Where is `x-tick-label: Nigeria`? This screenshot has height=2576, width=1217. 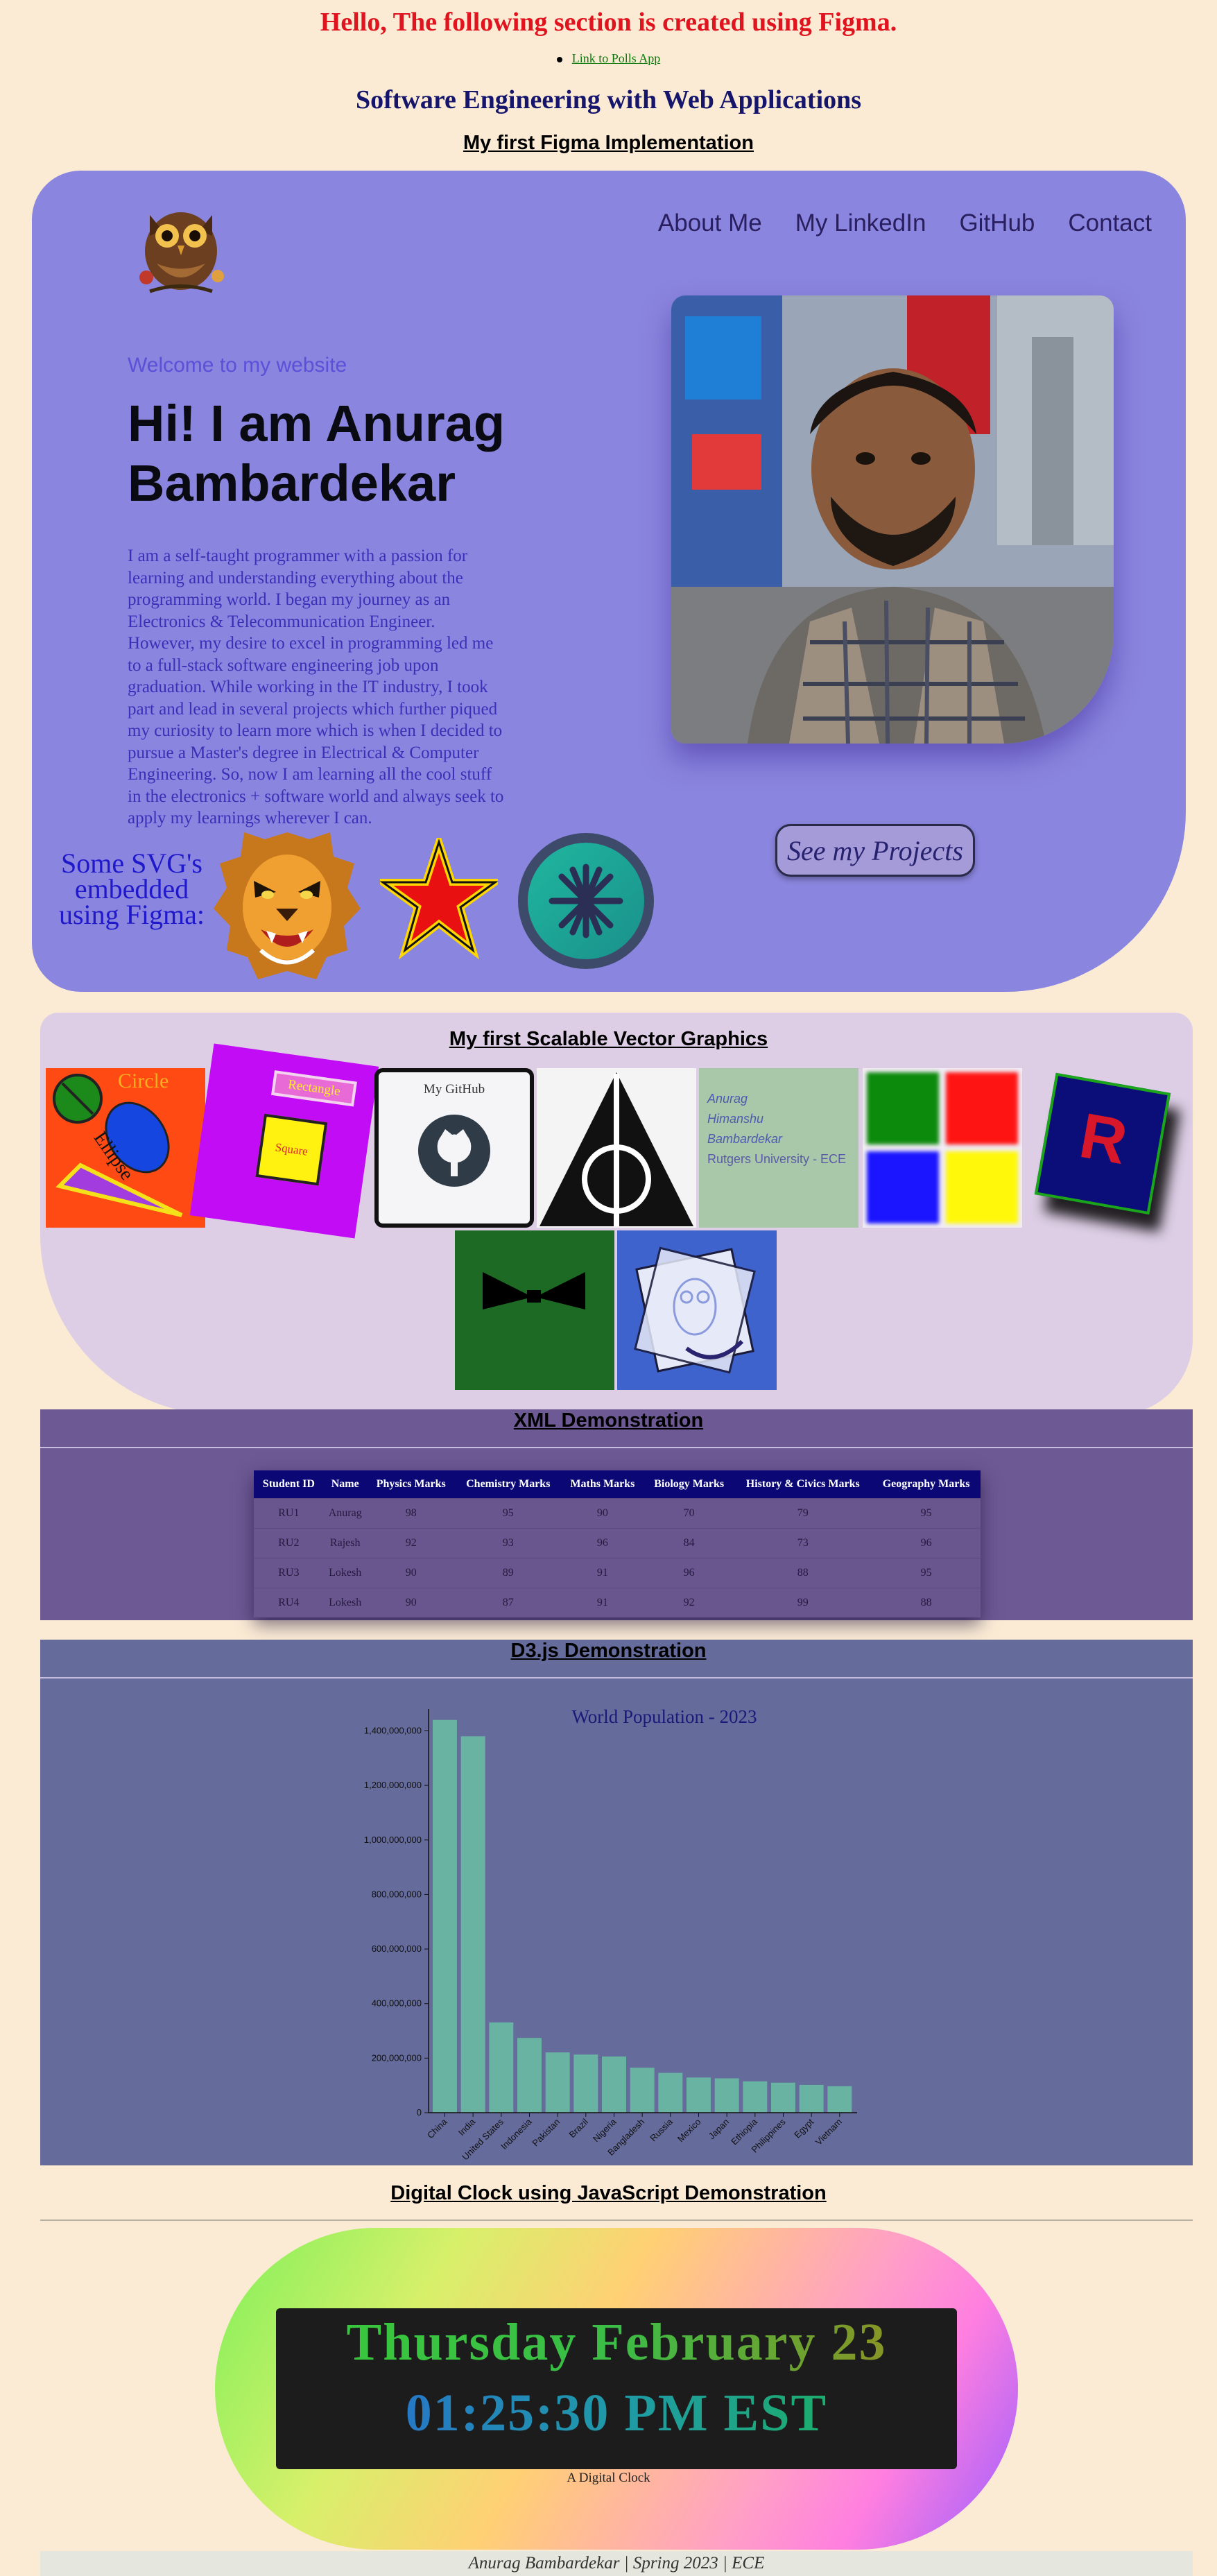
x-tick-label: Nigeria is located at coordinates (605, 2130).